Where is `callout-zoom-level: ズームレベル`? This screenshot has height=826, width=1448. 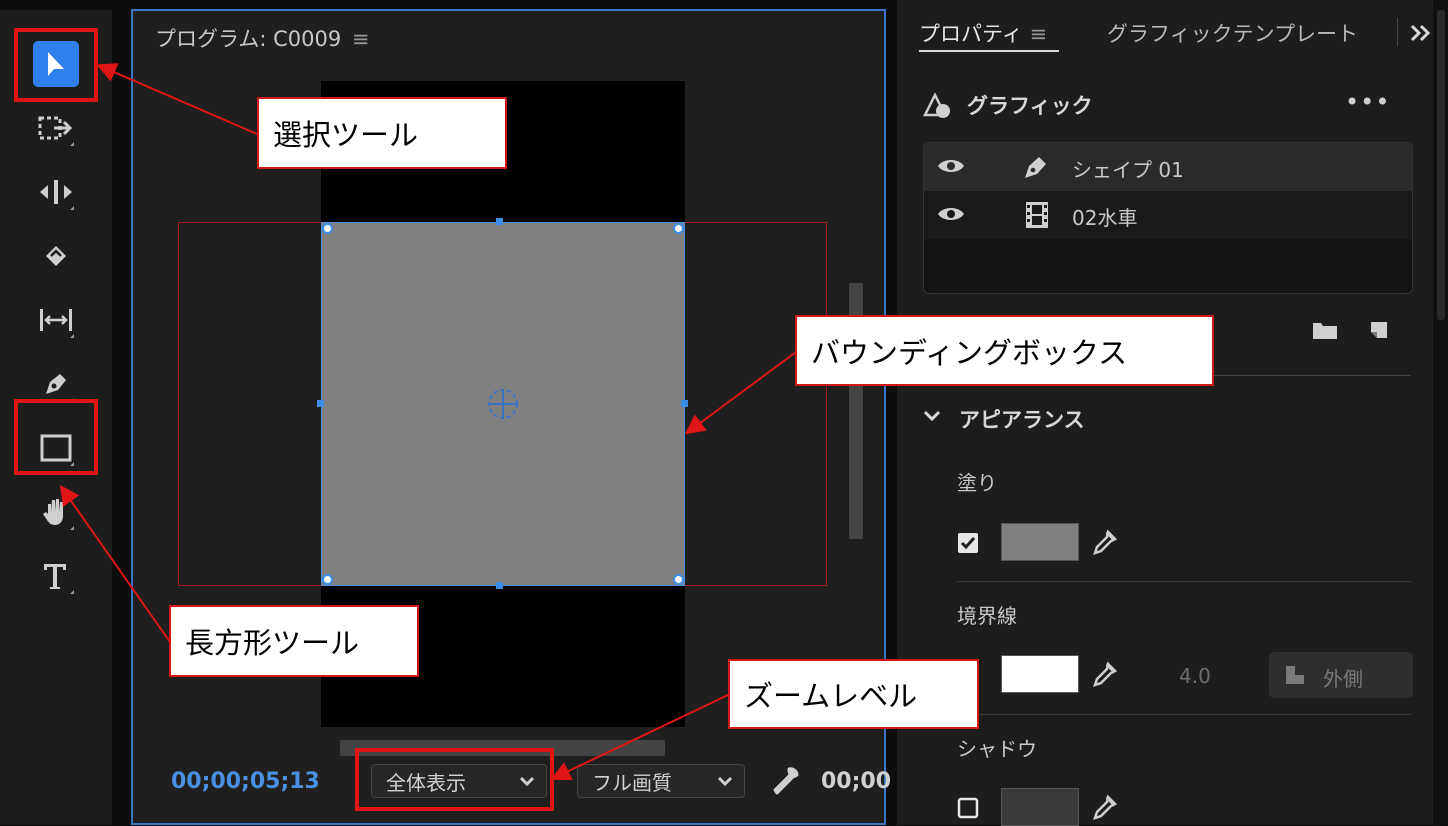
callout-zoom-level: ズームレベル is located at coordinates (853, 694).